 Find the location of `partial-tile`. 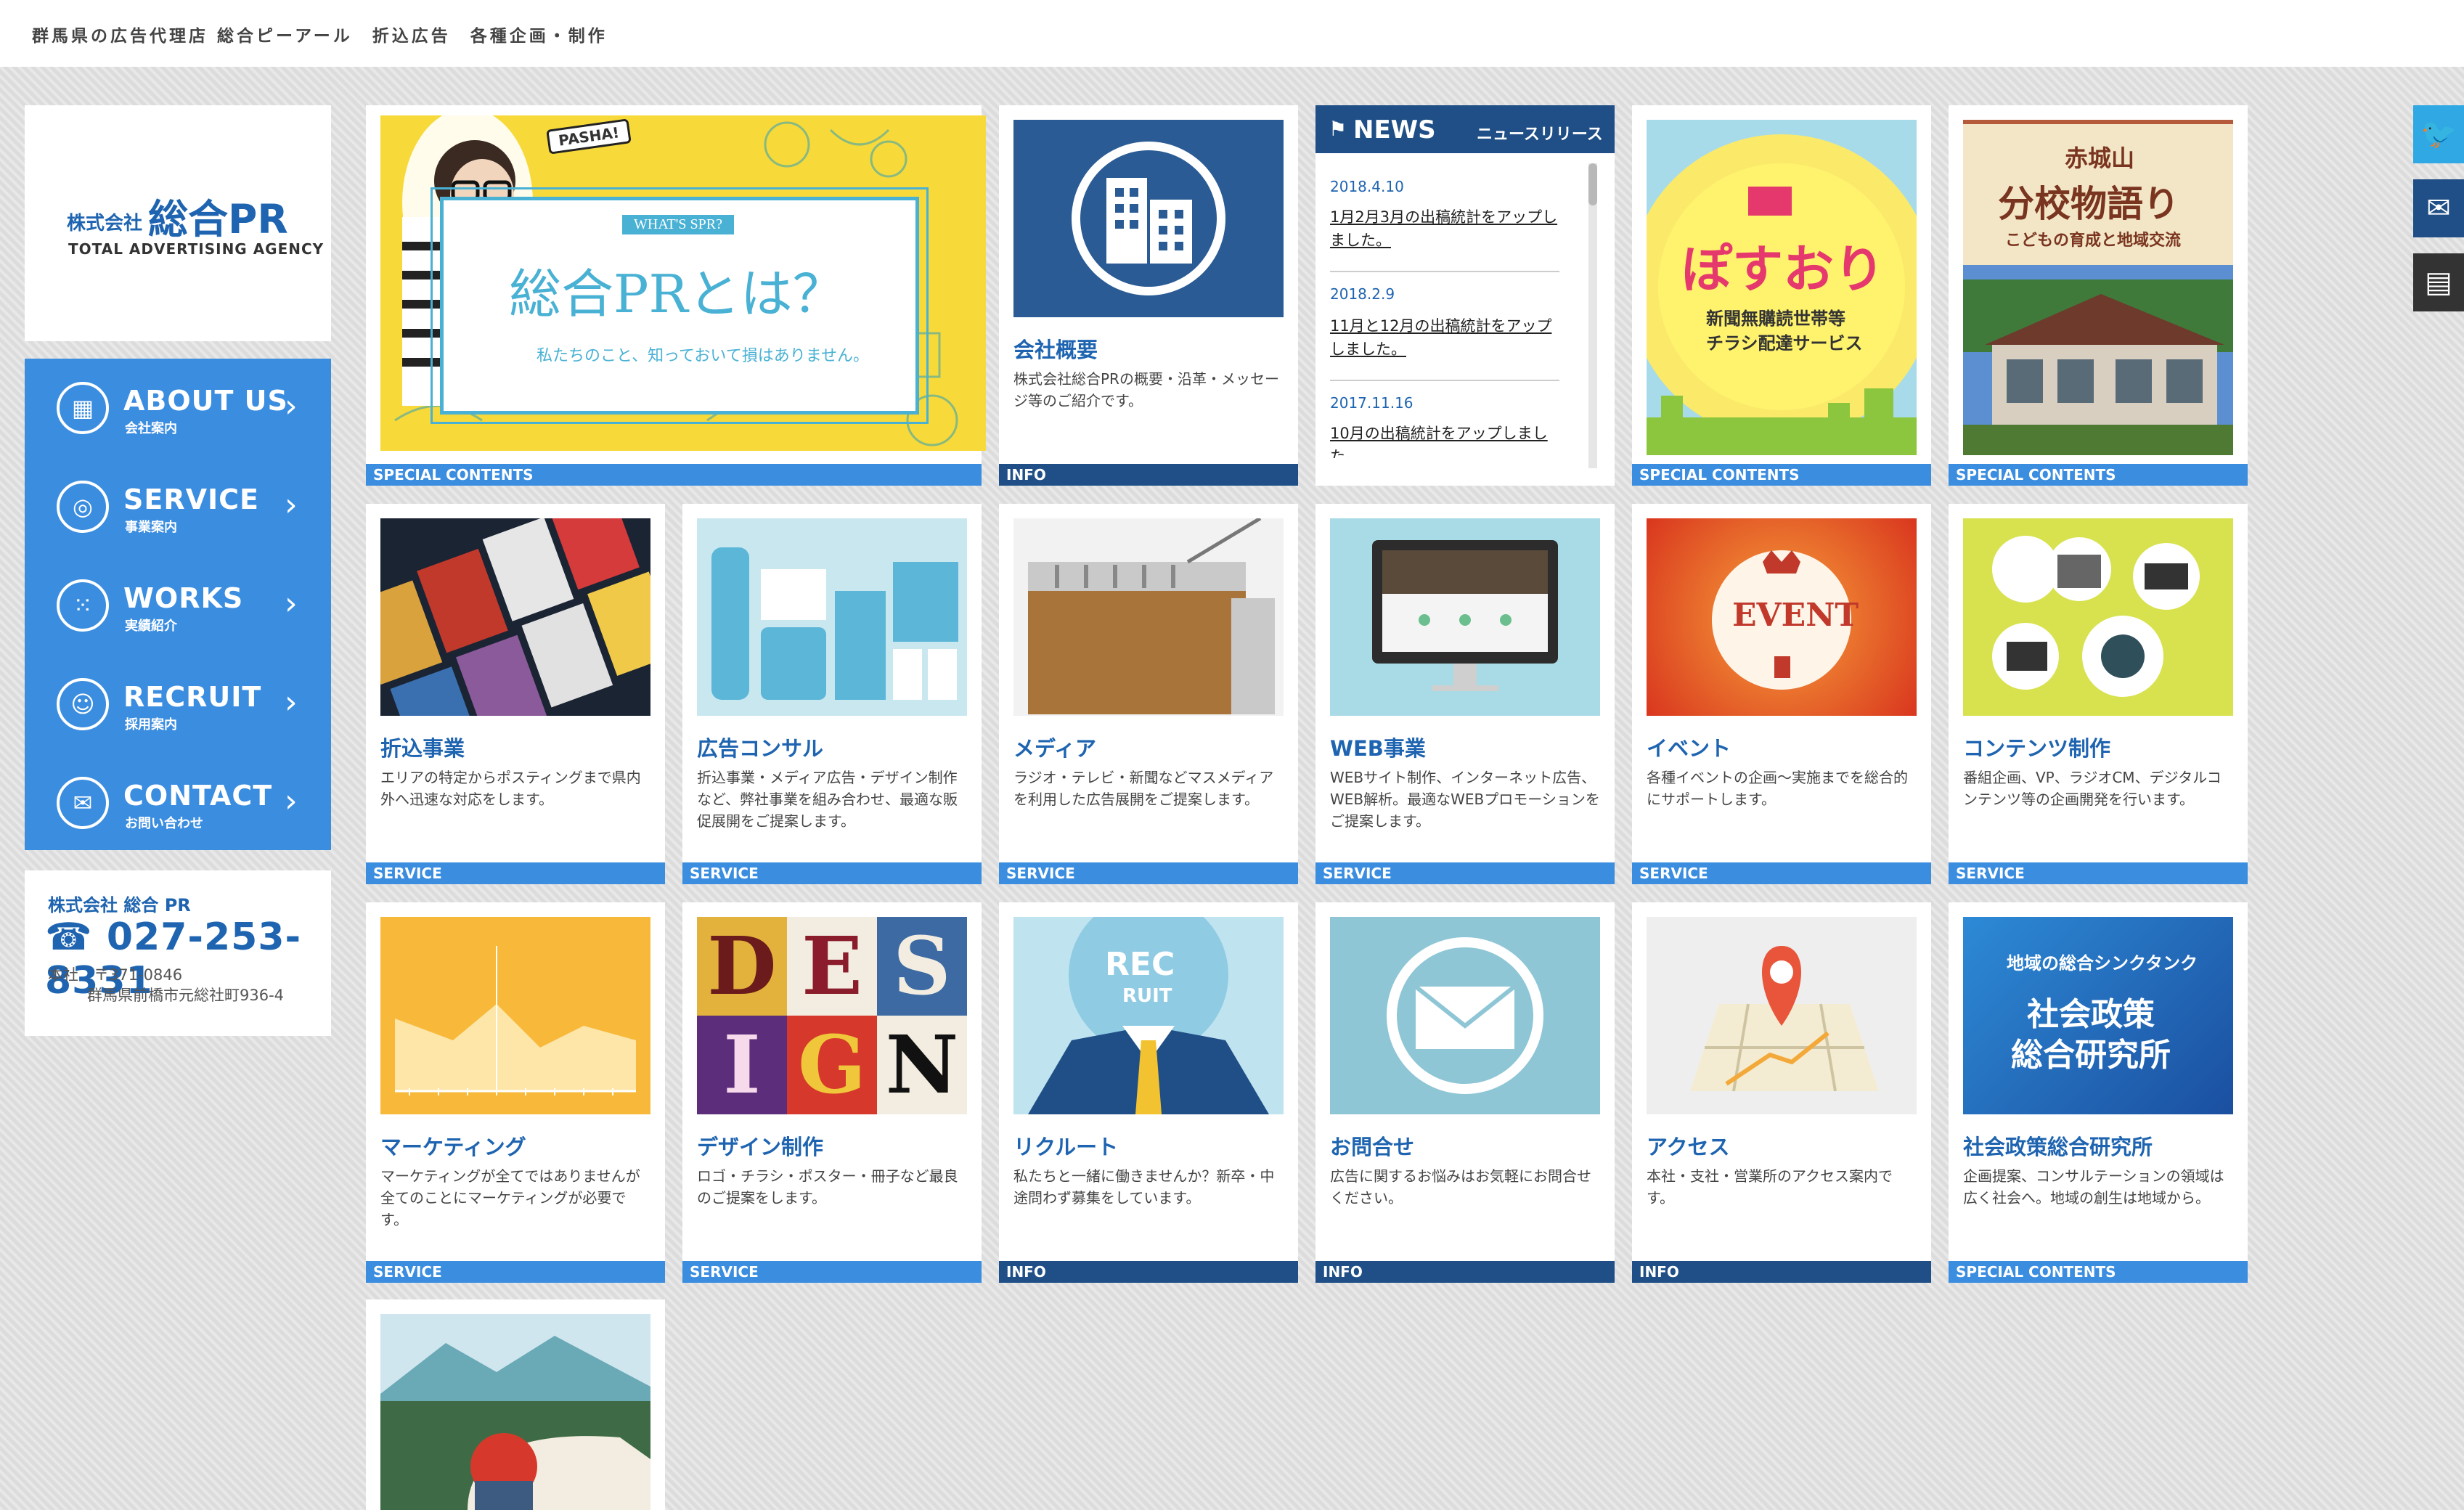

partial-tile is located at coordinates (515, 1404).